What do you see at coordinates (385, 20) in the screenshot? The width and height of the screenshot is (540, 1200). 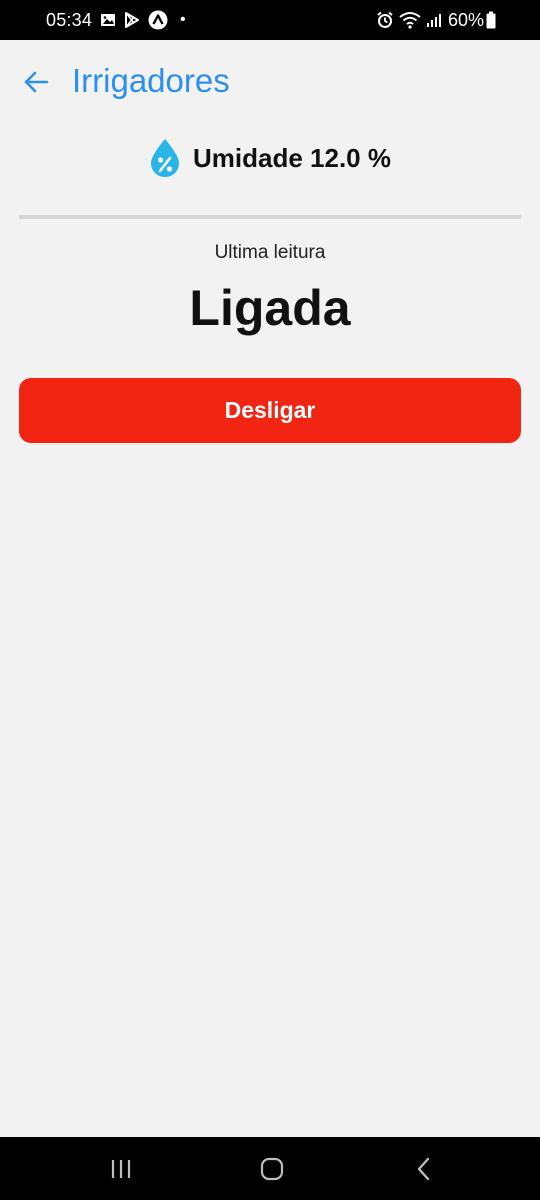 I see `alarm-icon` at bounding box center [385, 20].